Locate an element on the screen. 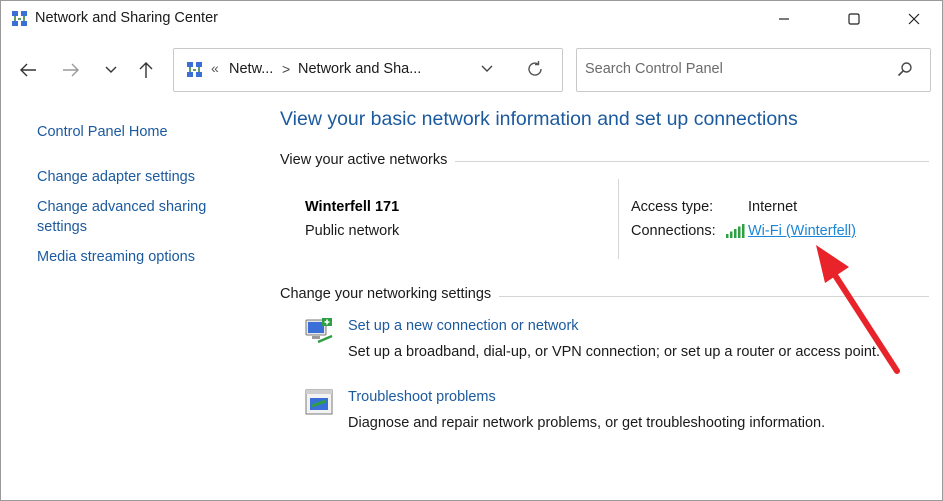  up-button is located at coordinates (146, 70).